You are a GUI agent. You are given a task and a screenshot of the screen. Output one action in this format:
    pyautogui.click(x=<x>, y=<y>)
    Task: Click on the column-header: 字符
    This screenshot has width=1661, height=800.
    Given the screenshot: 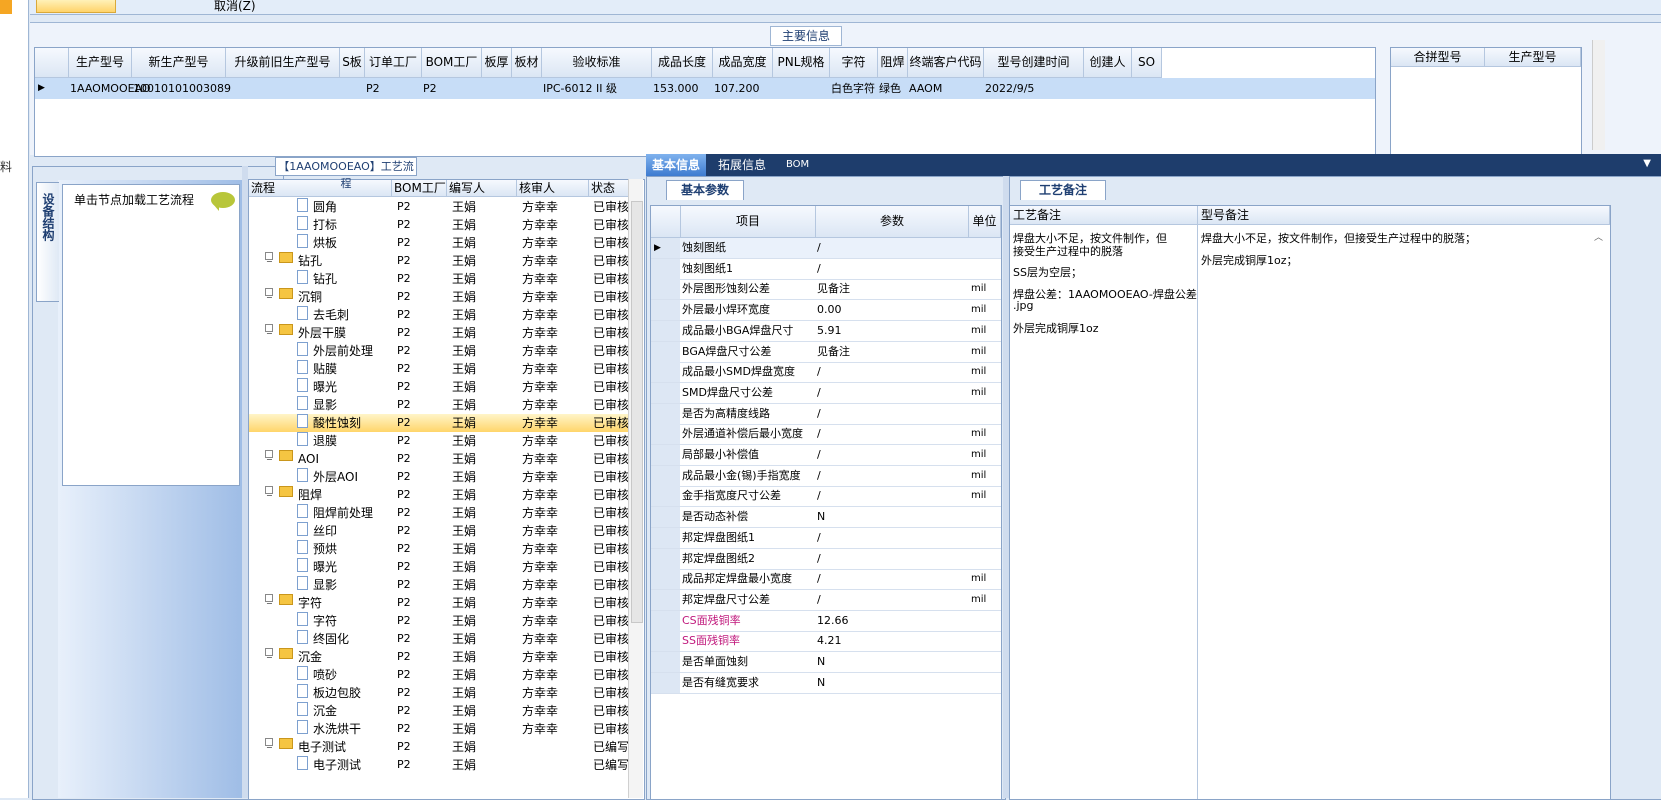 What is the action you would take?
    pyautogui.click(x=854, y=63)
    